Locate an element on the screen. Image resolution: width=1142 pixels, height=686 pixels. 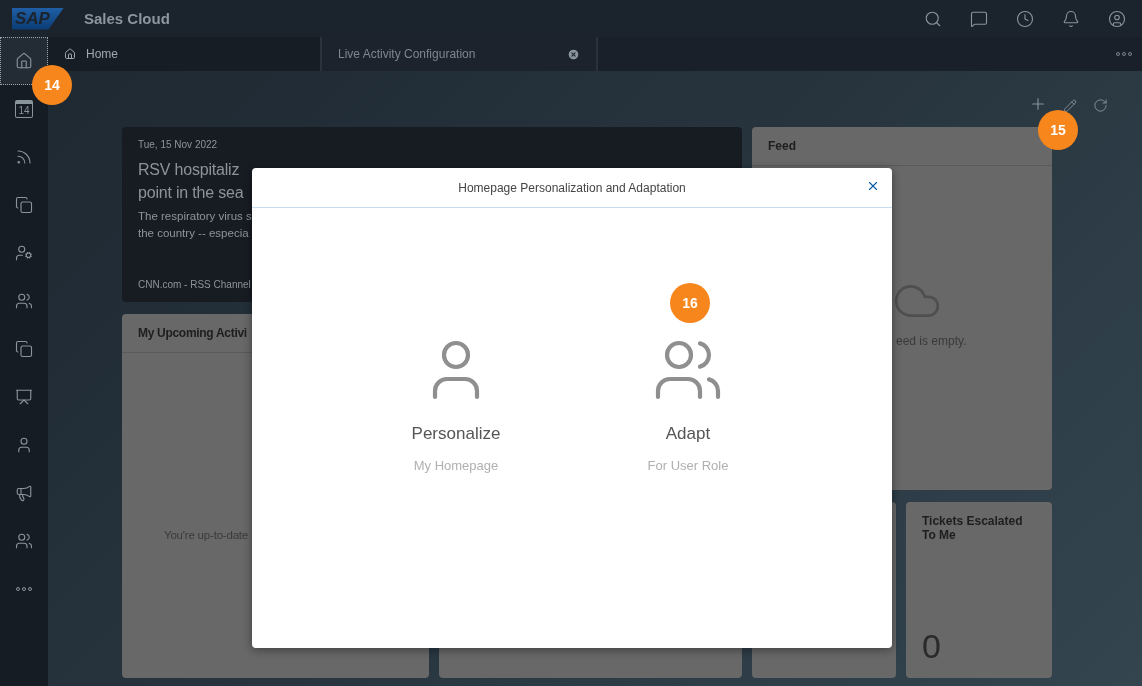
bell-icon is located at coordinates (1071, 18).